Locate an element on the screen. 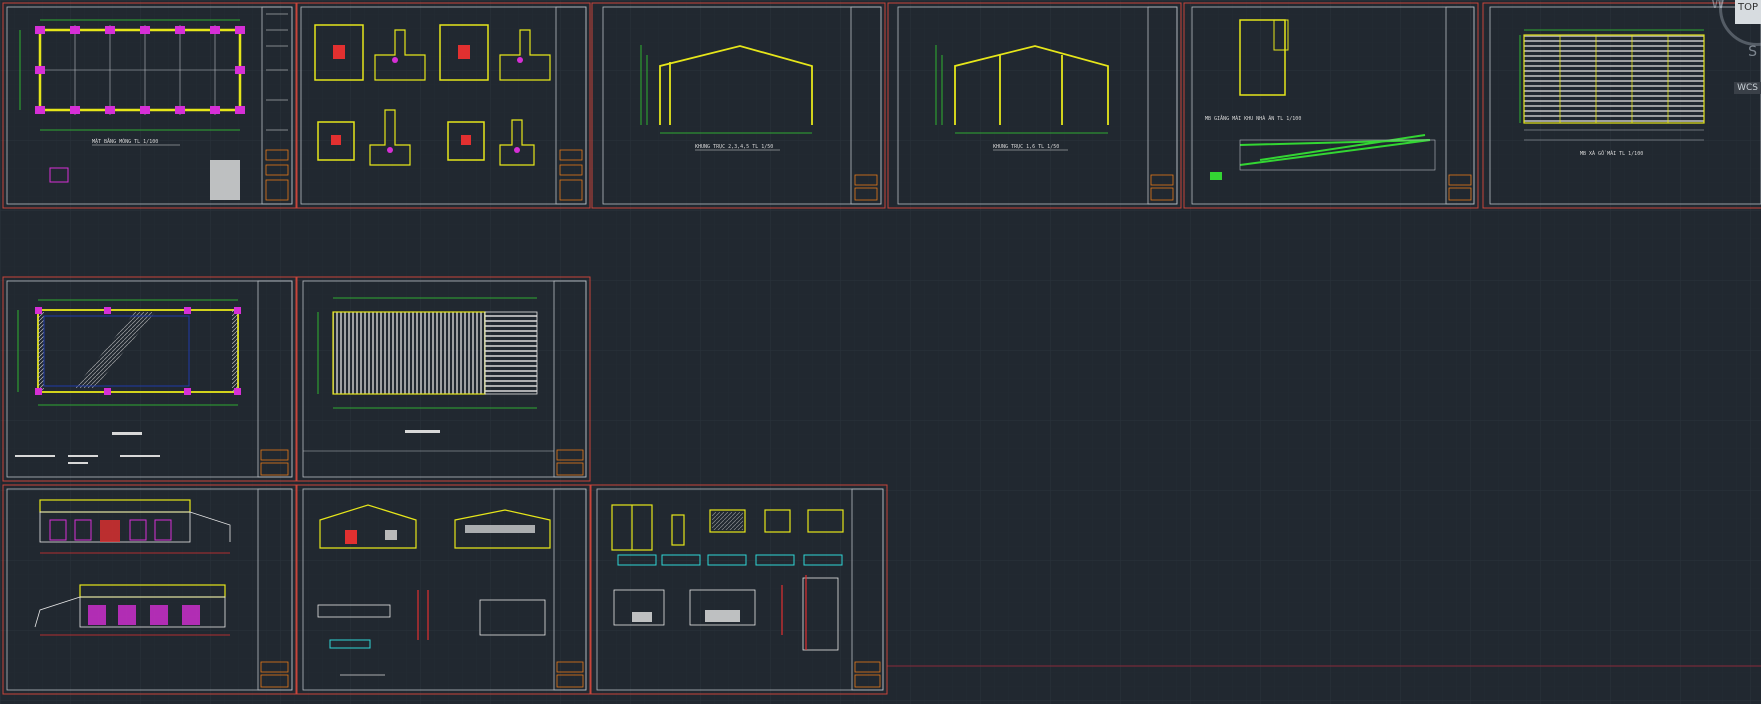 Image resolution: width=1761 pixels, height=704 pixels. viewcube-top-face: TOP is located at coordinates (1748, 12).